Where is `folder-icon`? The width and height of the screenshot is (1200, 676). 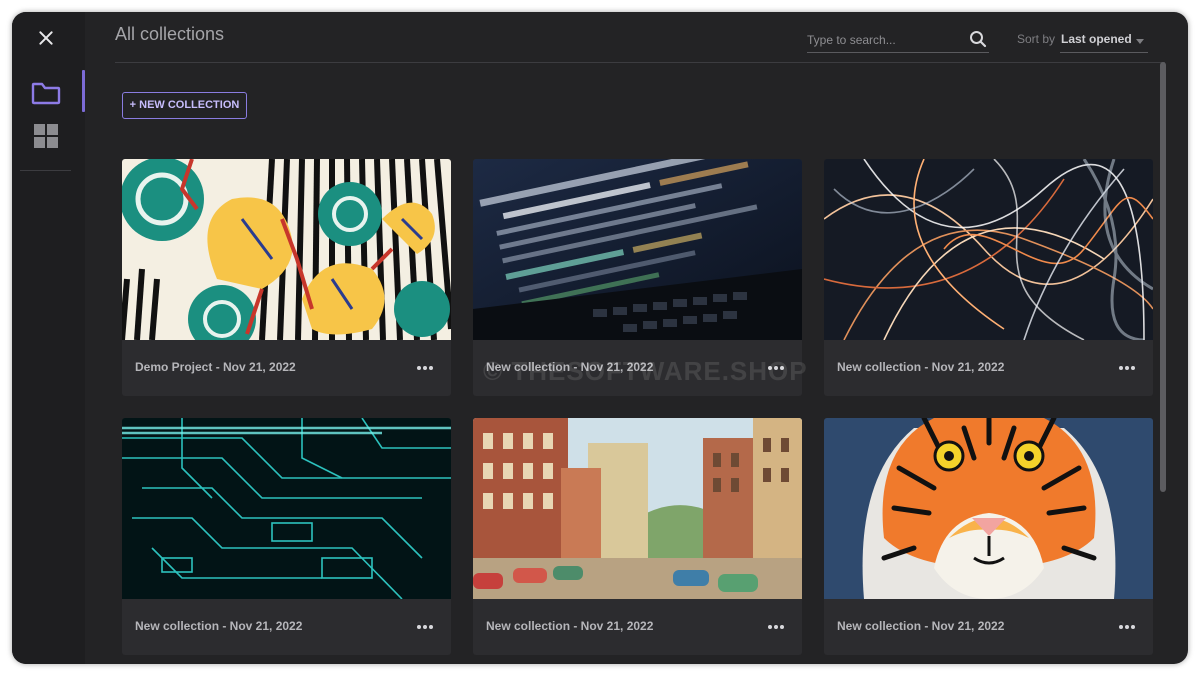
folder-icon is located at coordinates (46, 93).